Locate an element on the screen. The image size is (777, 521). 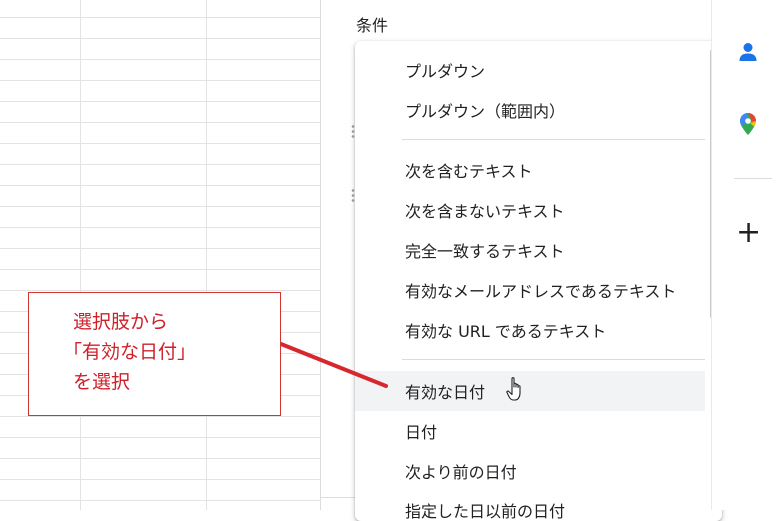
annotation-line: 選択肢から is located at coordinates (121, 322).